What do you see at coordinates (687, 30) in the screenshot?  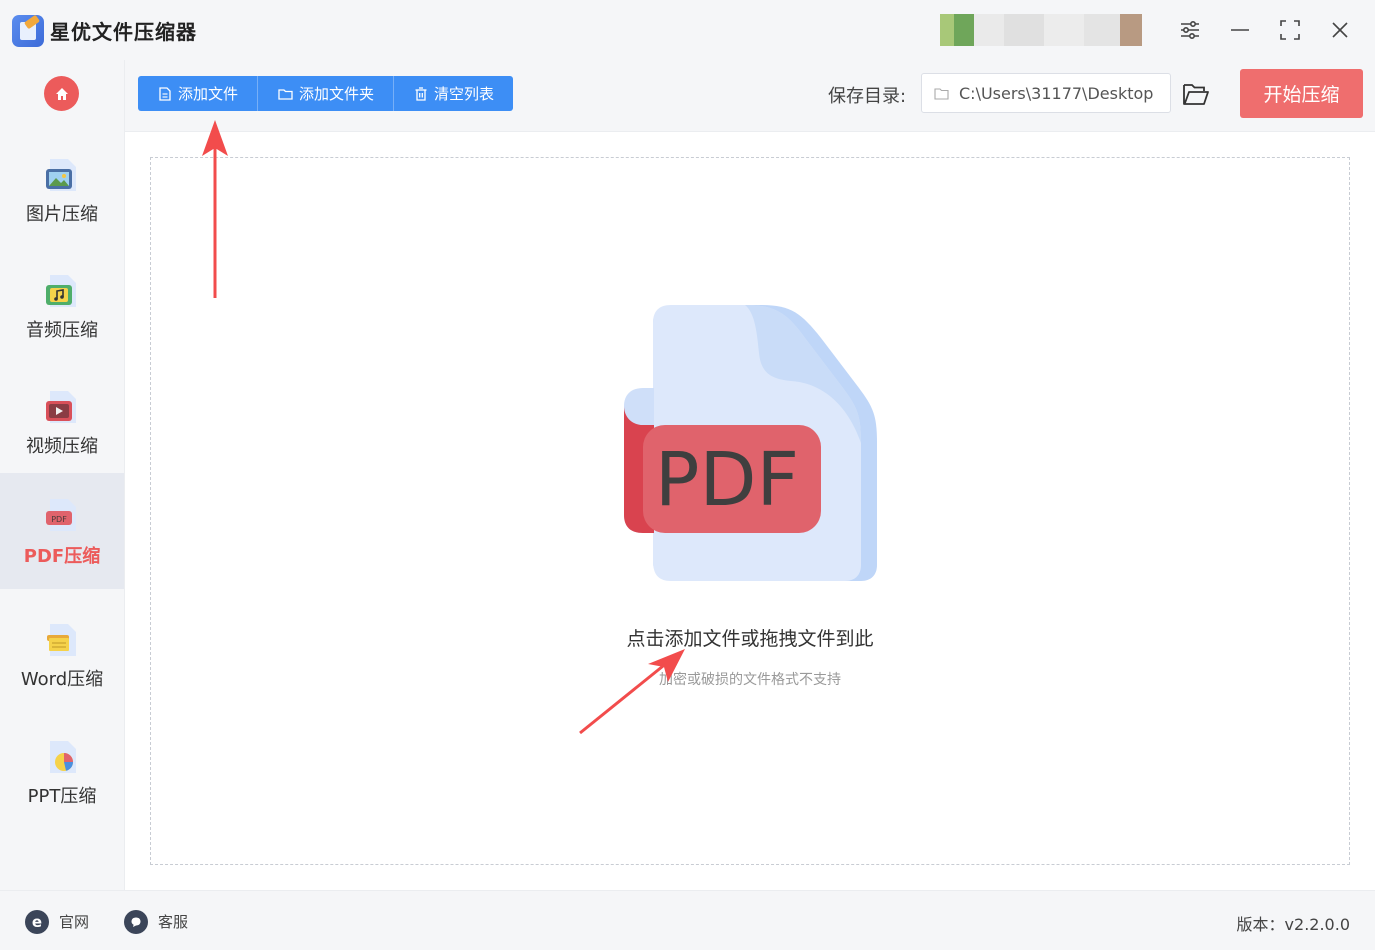 I see `title-bar: 星优文件压缩器` at bounding box center [687, 30].